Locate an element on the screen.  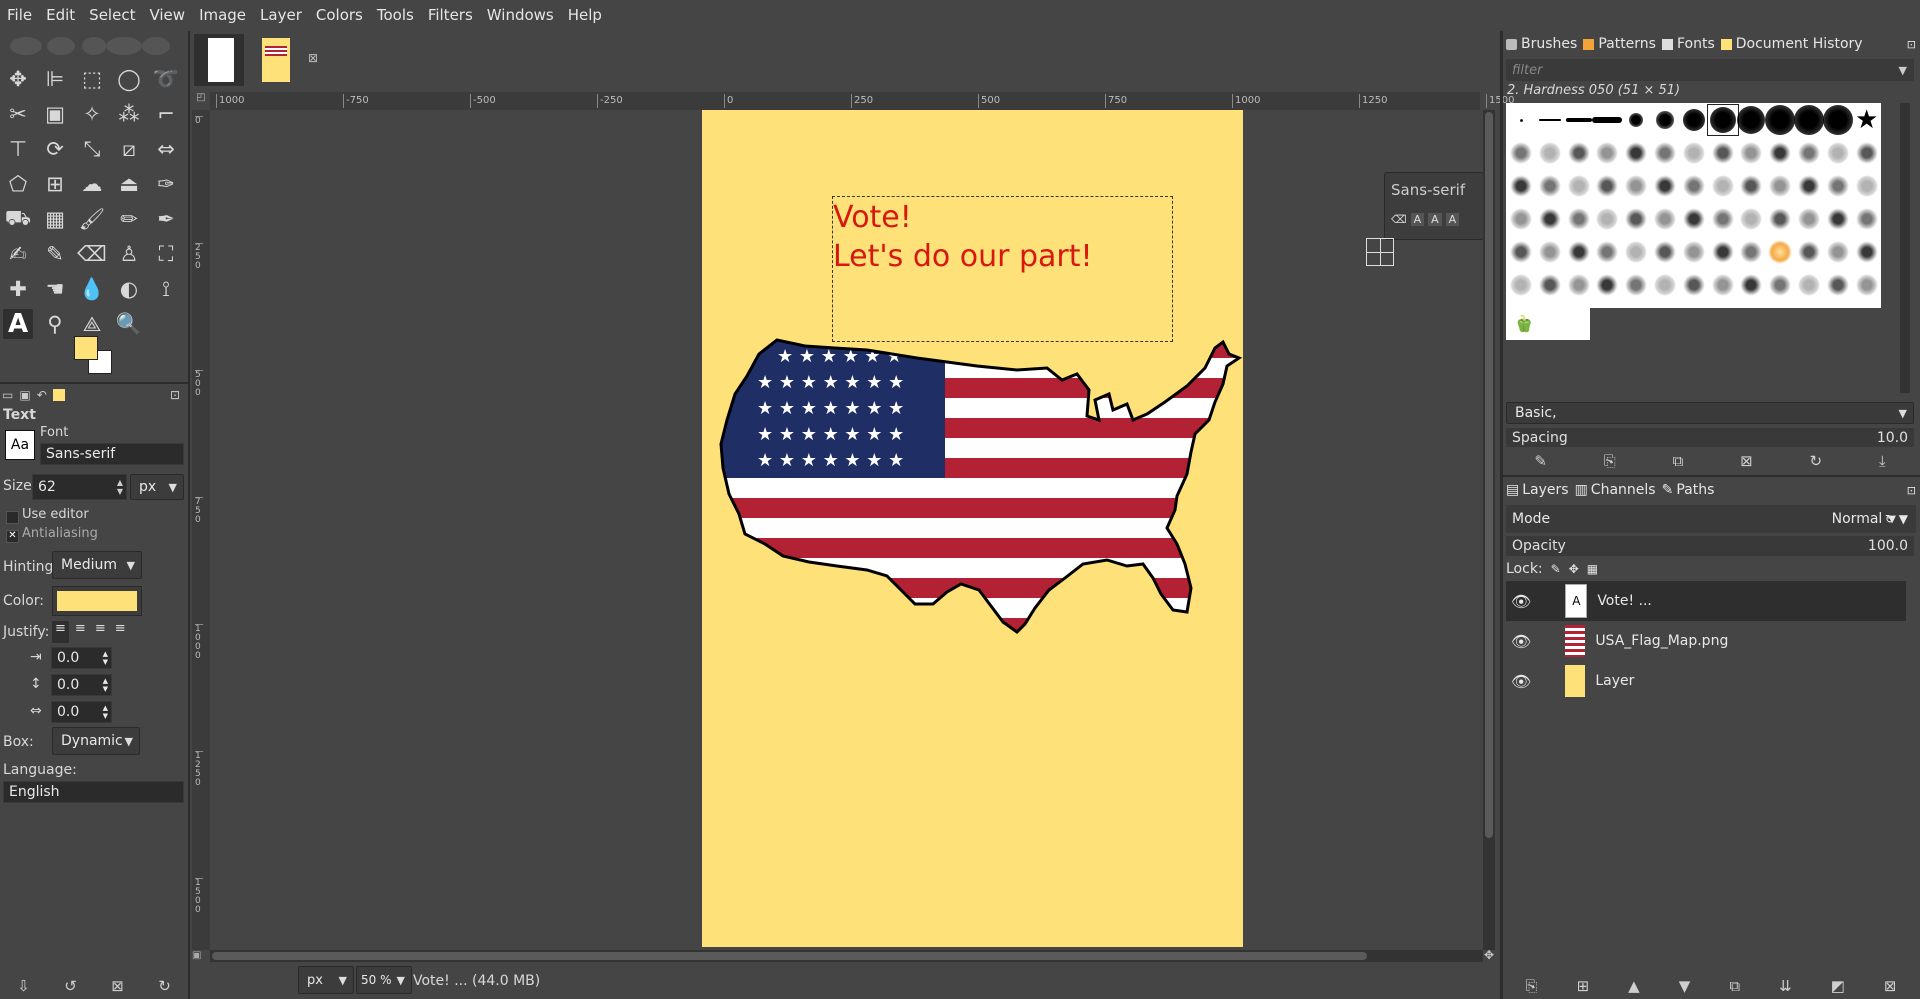
menu-tools: Tools is located at coordinates (395, 15).